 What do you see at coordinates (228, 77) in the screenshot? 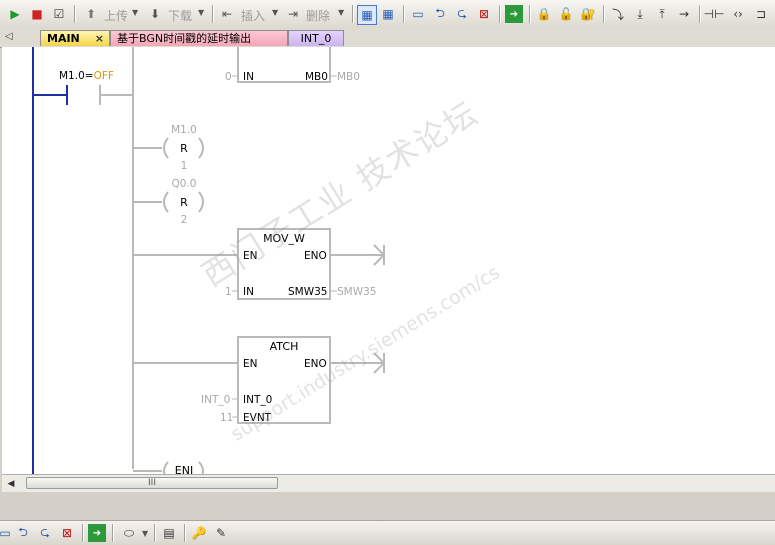
I see `mov-b-in-value: 0` at bounding box center [228, 77].